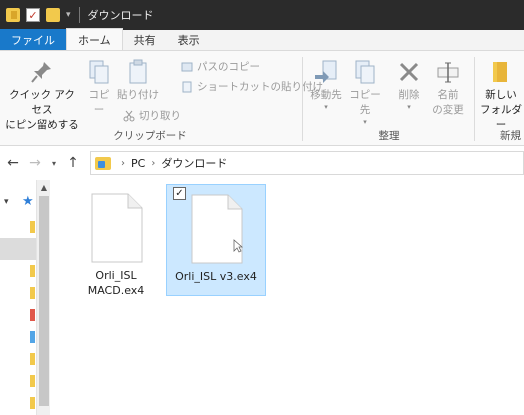 The height and width of the screenshot is (415, 524). I want to click on paste-shortcut-icon, so click(186, 86).